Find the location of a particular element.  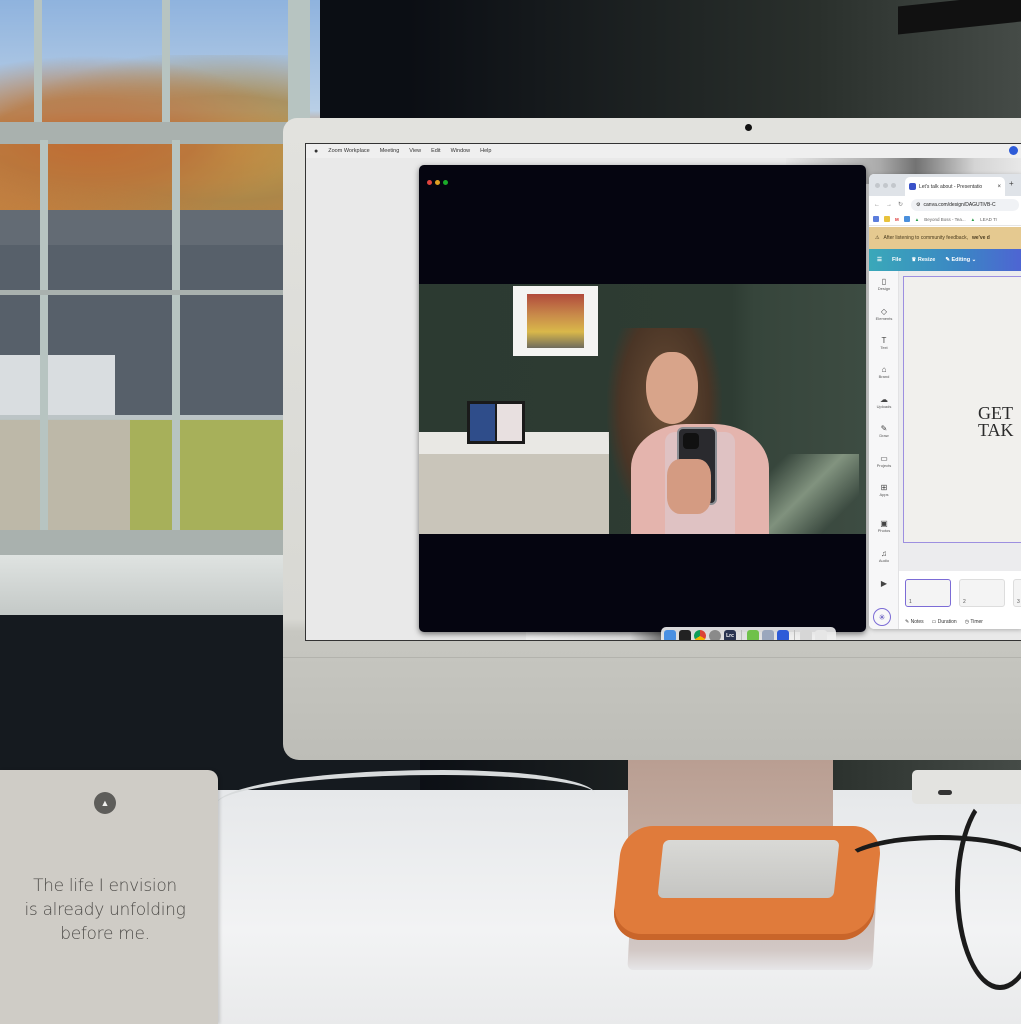

slide-title: GET TAK is located at coordinates (996, 421).